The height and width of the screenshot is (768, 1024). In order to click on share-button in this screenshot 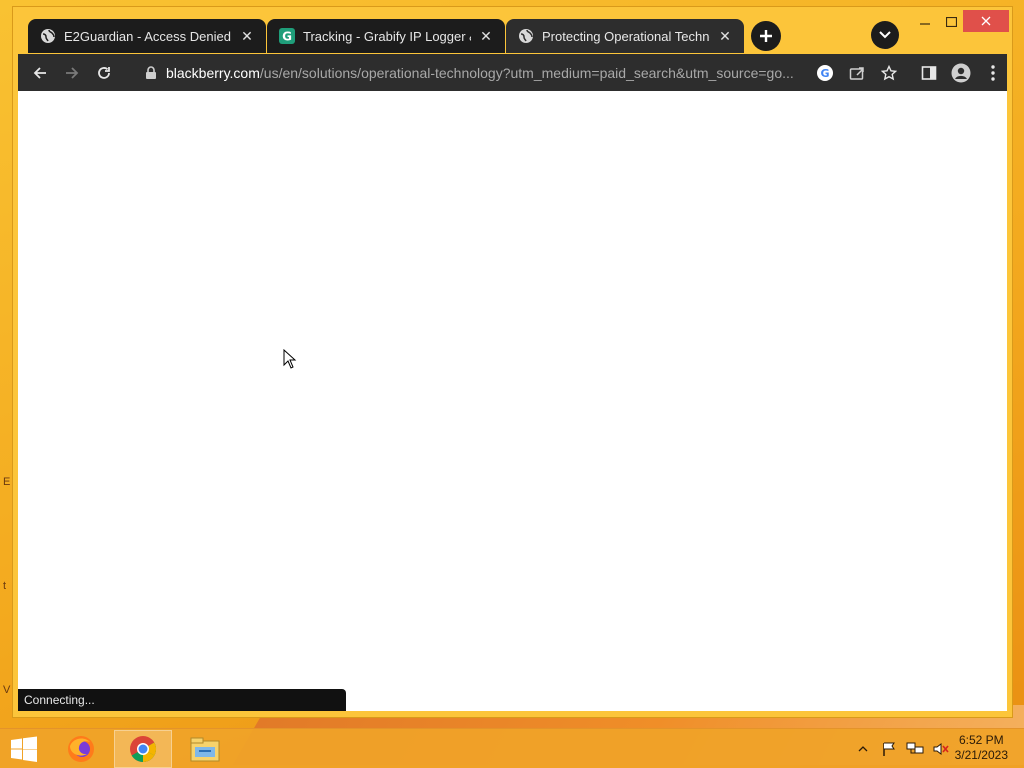, I will do `click(857, 73)`.